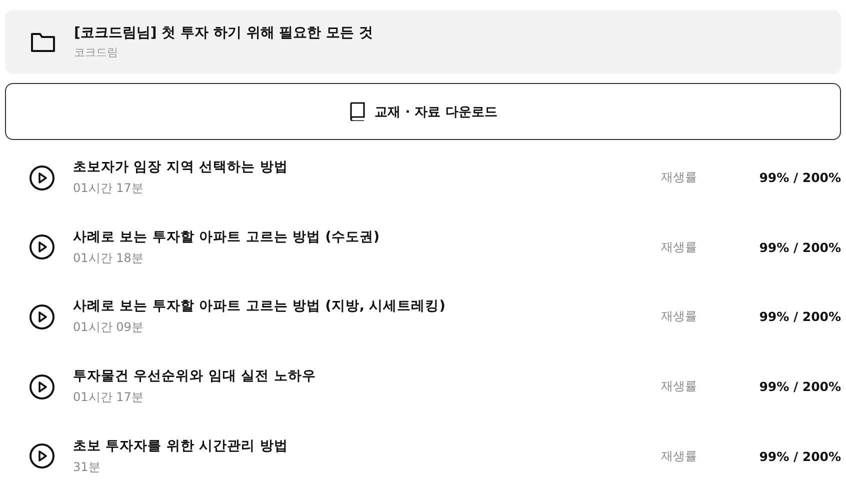 This screenshot has width=846, height=490. What do you see at coordinates (223, 33) in the screenshot?
I see `course-title: [코크드림님] 첫 투자 하기 위해 필요한 모든 것` at bounding box center [223, 33].